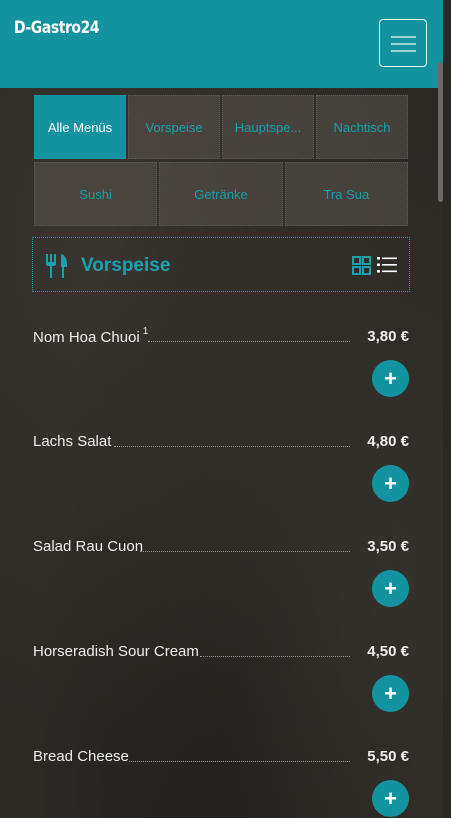  I want to click on item-name: Lachs Salat, so click(72, 441).